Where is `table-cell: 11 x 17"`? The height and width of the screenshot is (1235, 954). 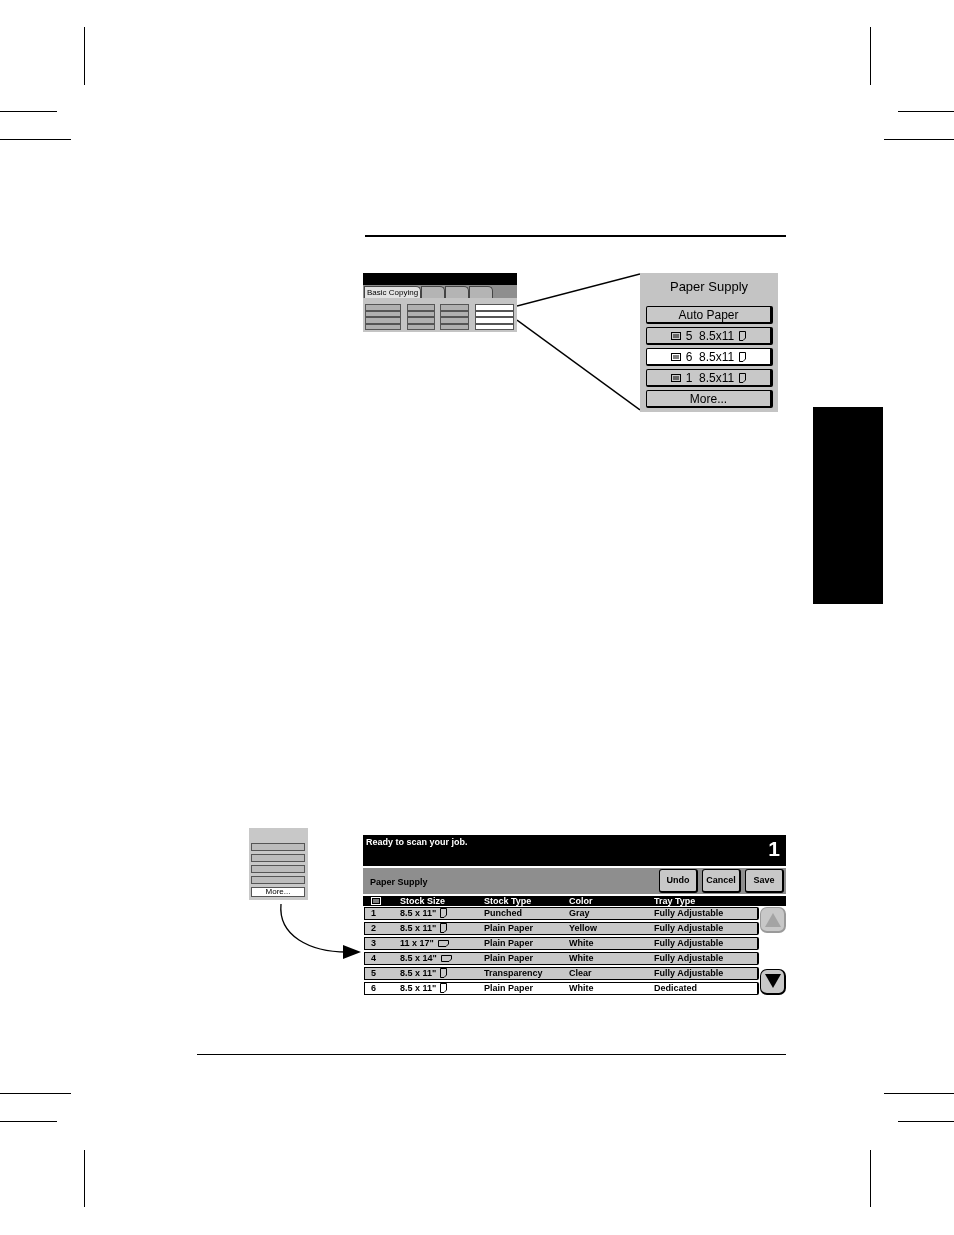
table-cell: 11 x 17" is located at coordinates (417, 943).